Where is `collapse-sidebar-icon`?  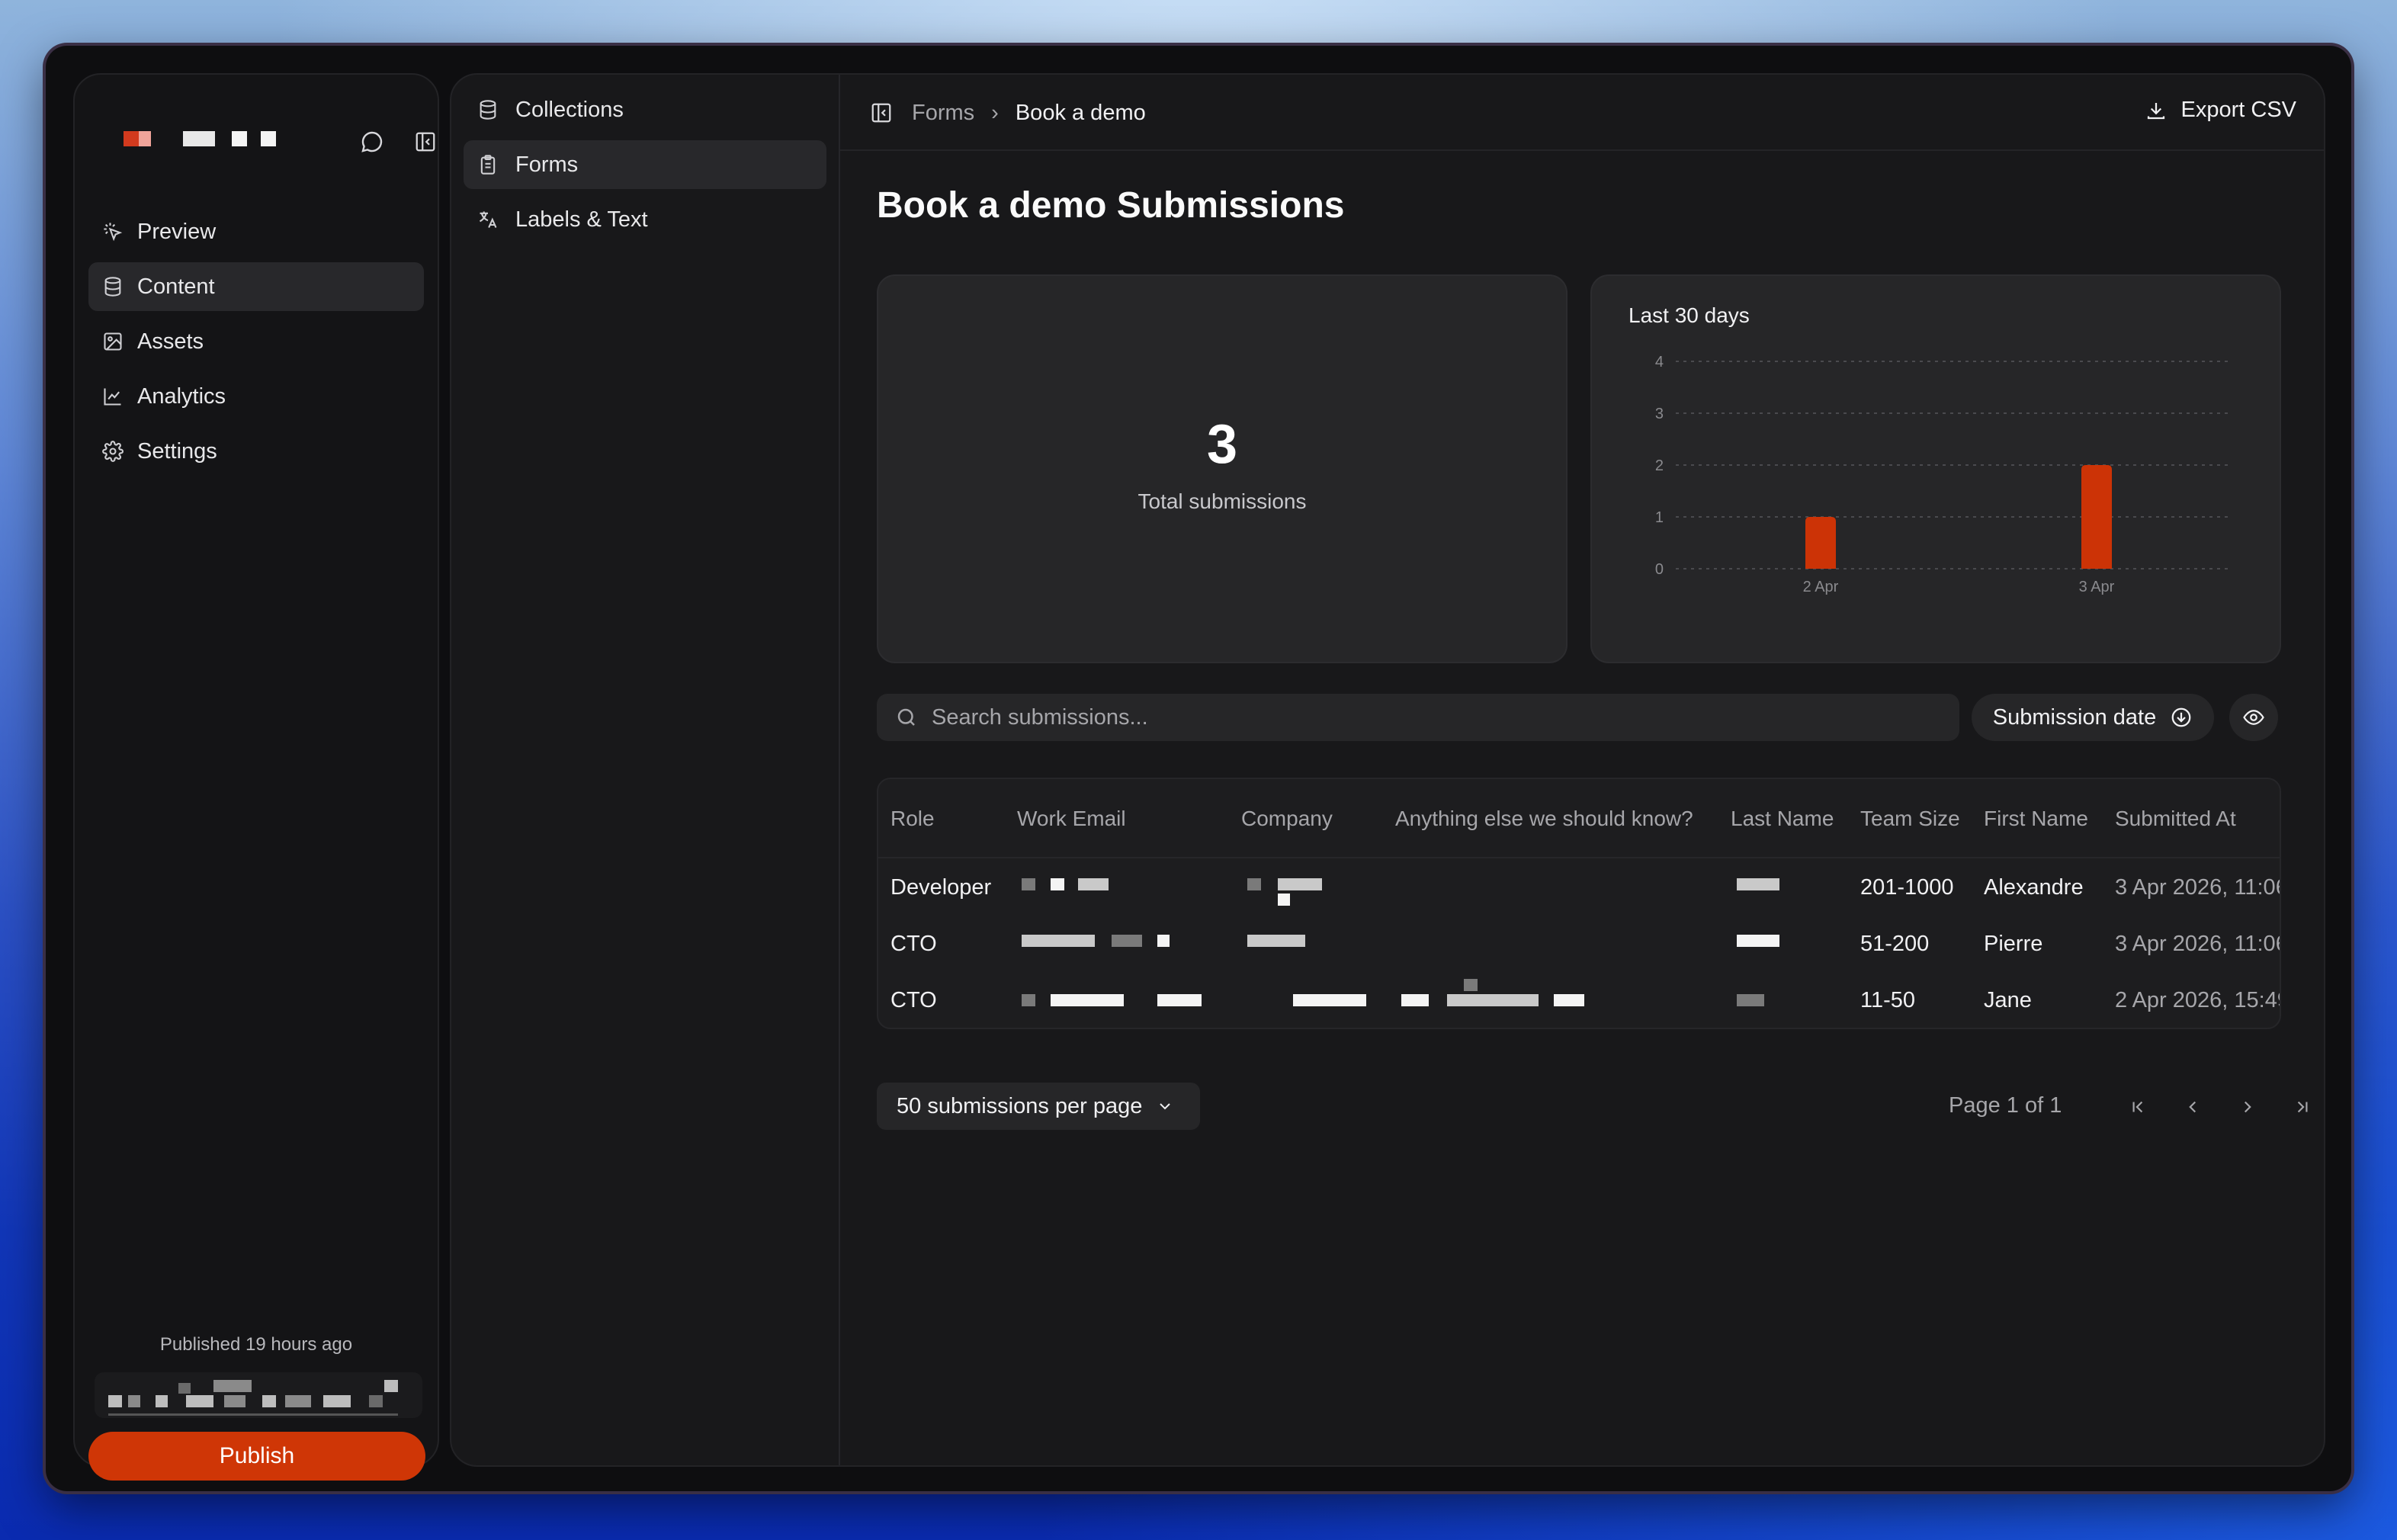
collapse-sidebar-icon is located at coordinates (425, 142).